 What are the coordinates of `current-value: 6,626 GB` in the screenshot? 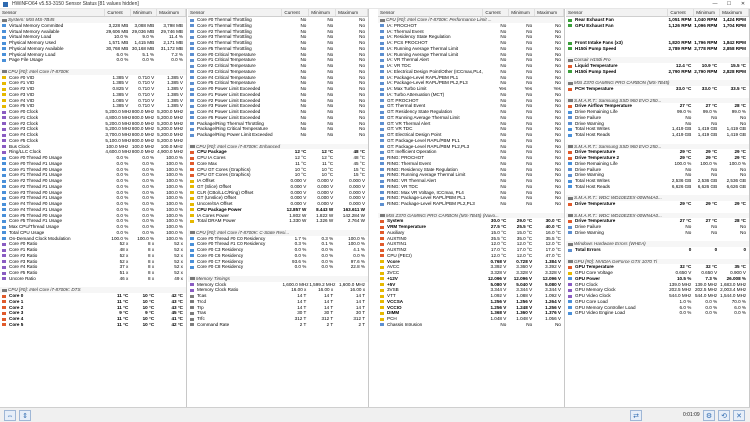 It's located at (681, 186).